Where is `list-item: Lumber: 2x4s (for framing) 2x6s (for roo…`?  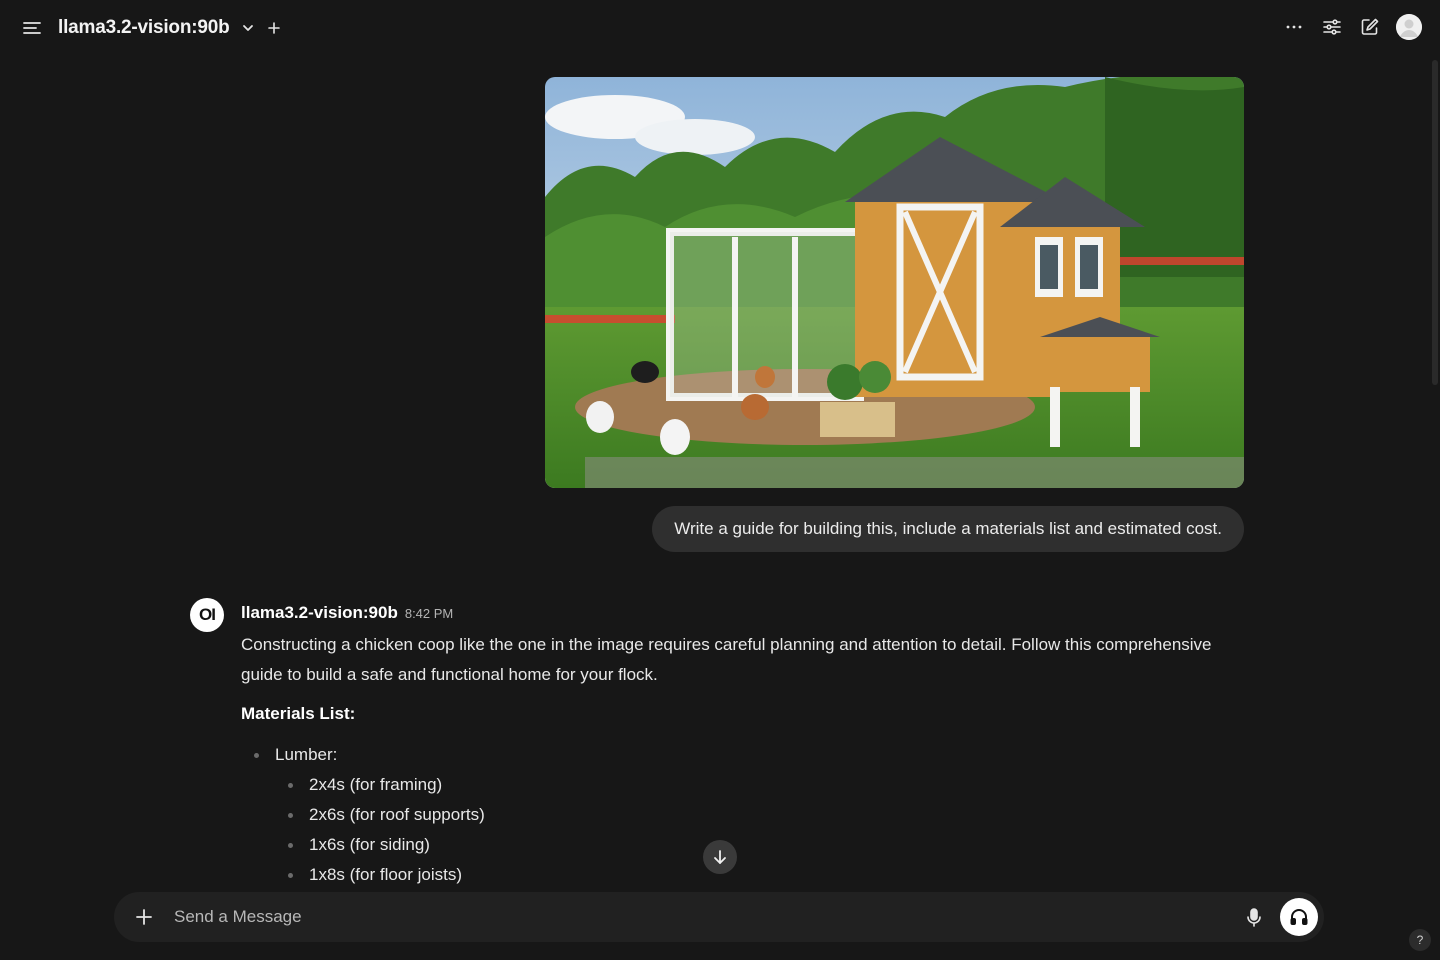 list-item: Lumber: 2x4s (for framing) 2x6s (for roo… is located at coordinates (746, 815).